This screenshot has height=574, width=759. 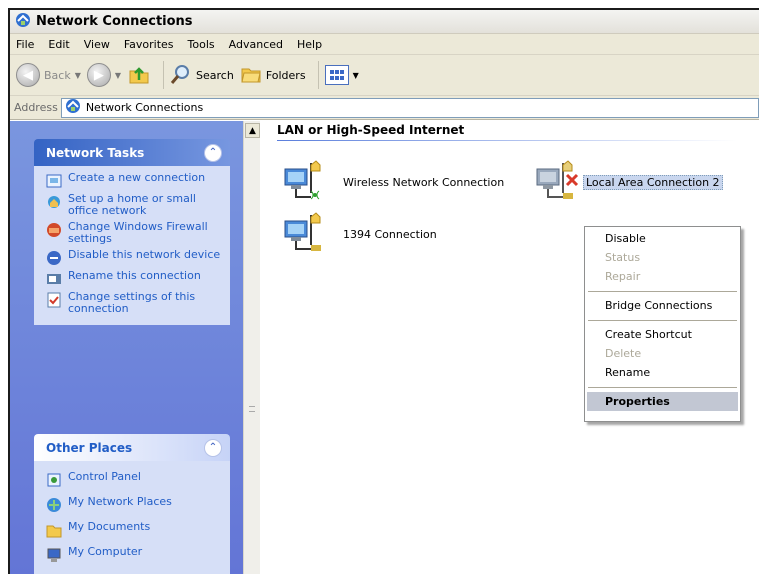 What do you see at coordinates (251, 347) in the screenshot?
I see `task-pane-scrollbar: ▲` at bounding box center [251, 347].